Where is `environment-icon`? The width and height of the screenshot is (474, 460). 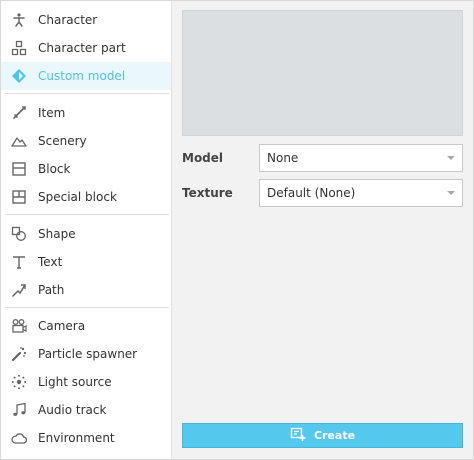 environment-icon is located at coordinates (19, 438).